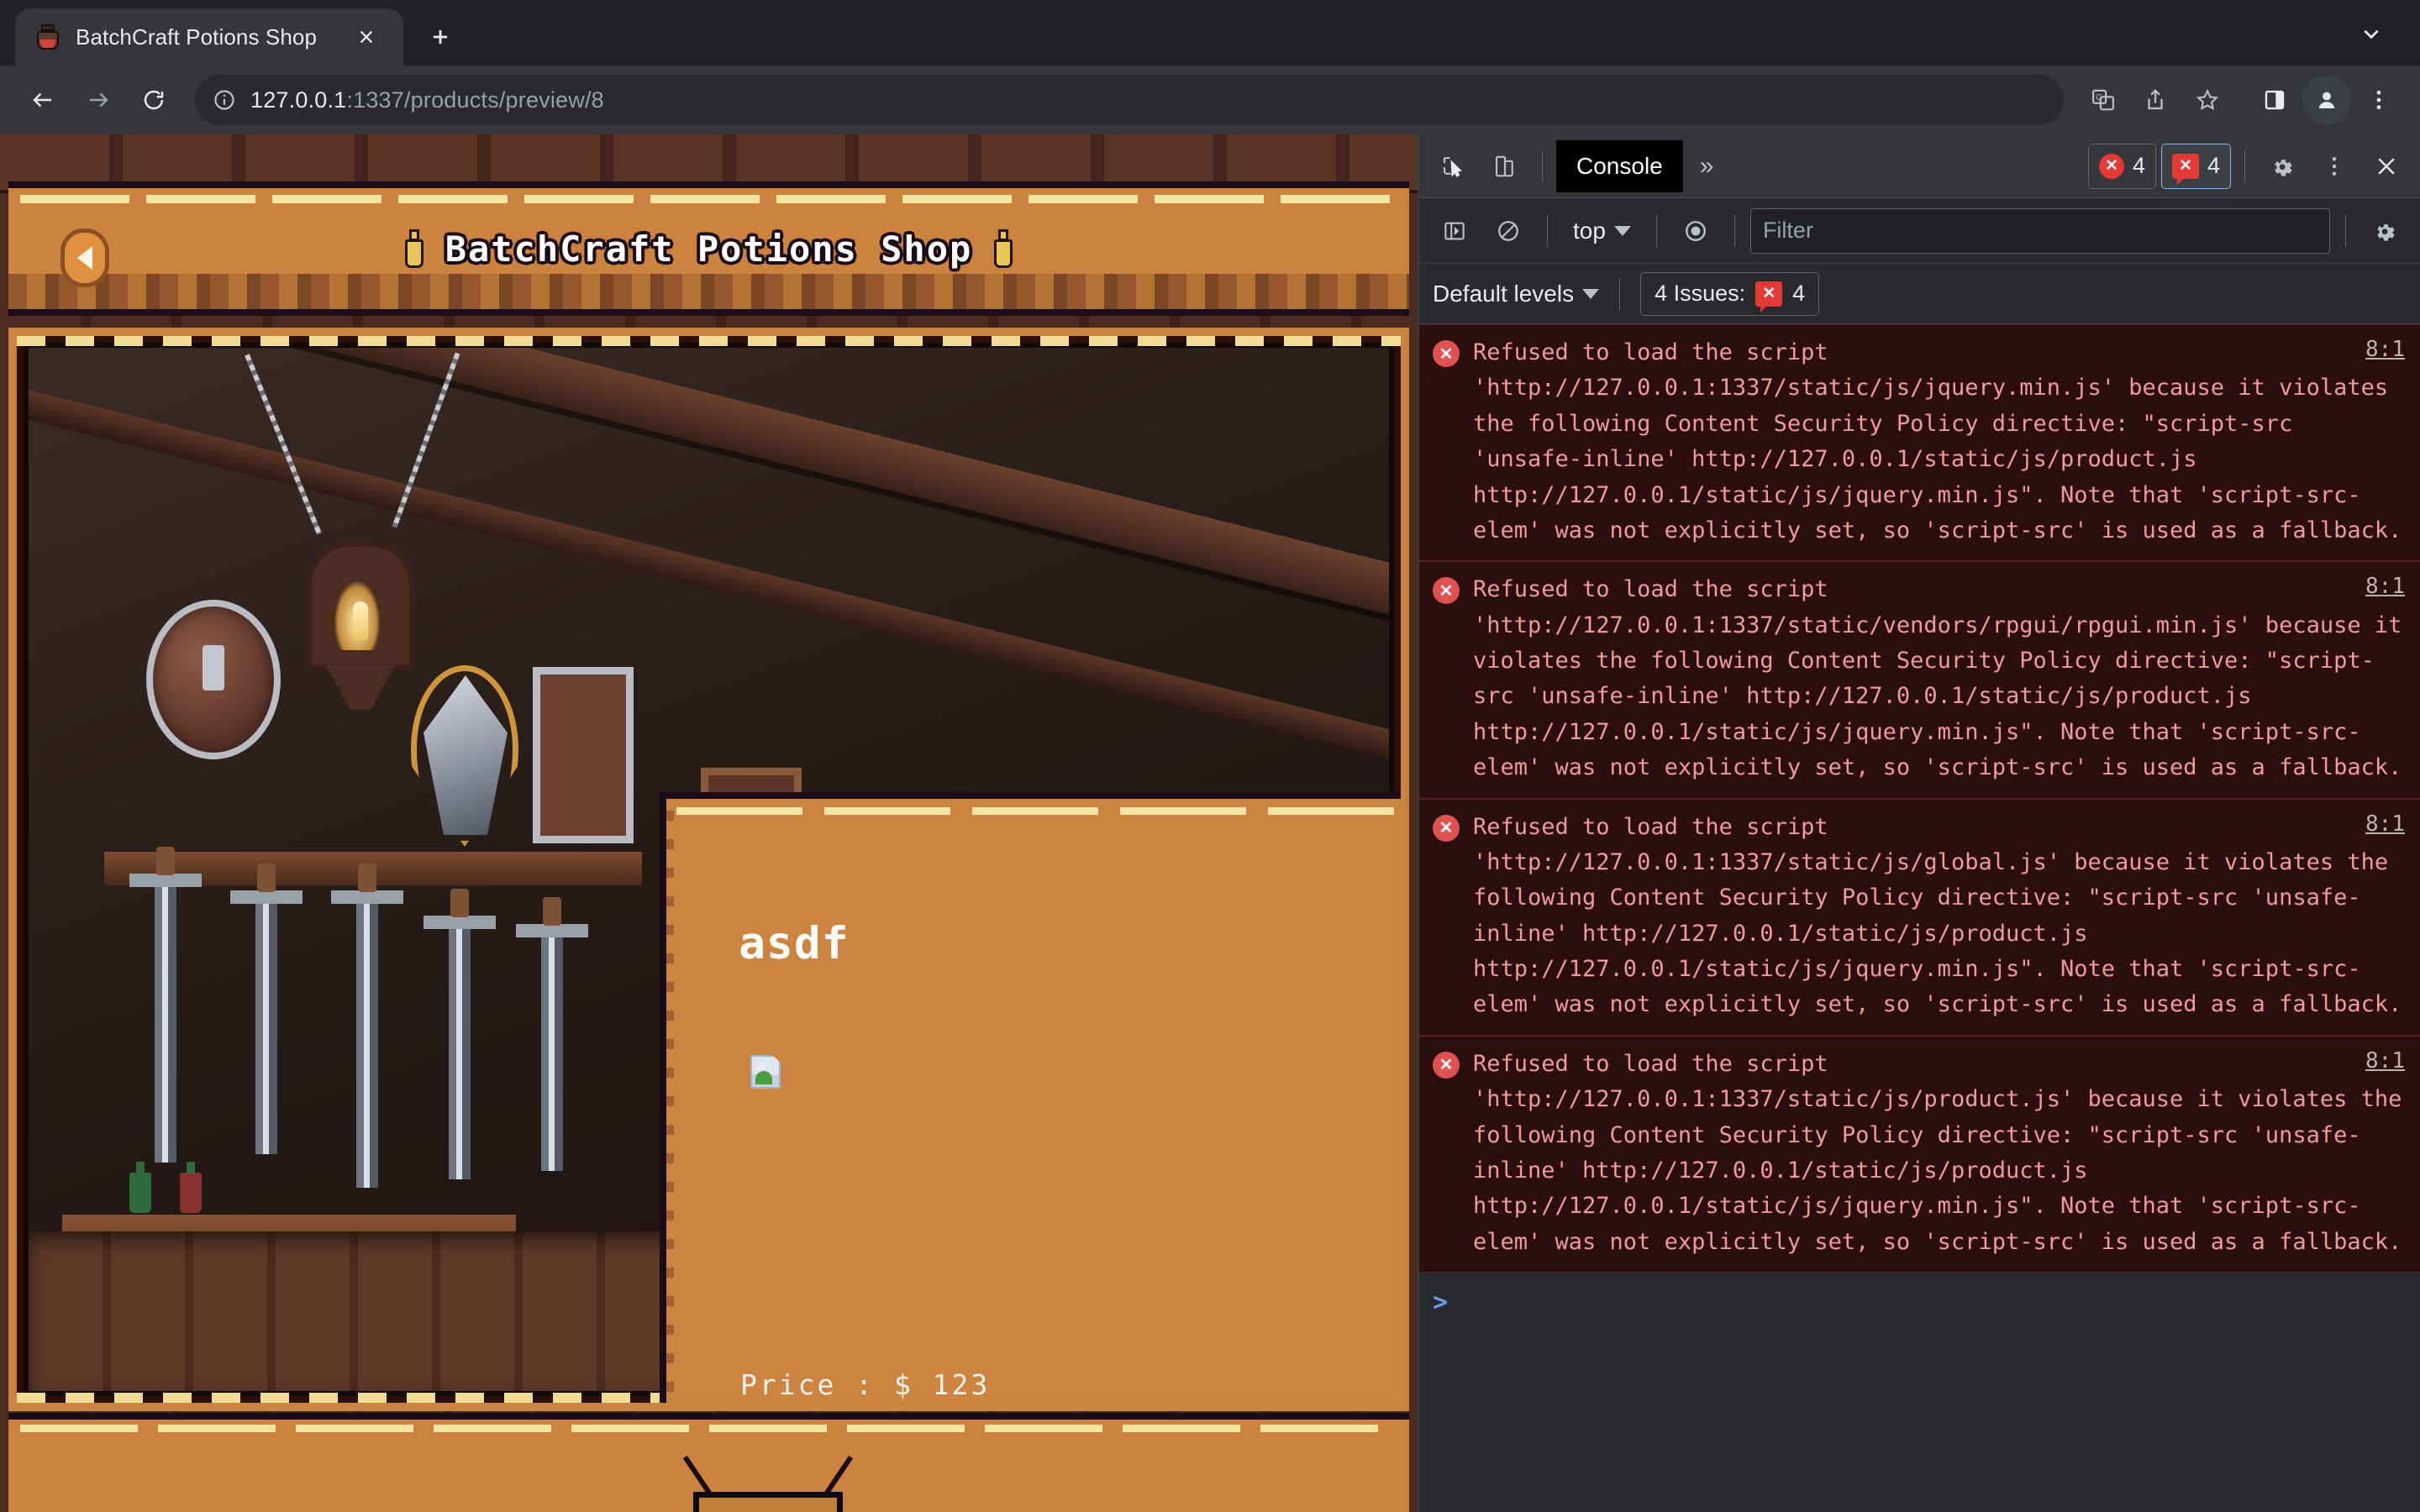 This screenshot has width=2420, height=1512. I want to click on prompt-caret-icon: >, so click(1441, 1302).